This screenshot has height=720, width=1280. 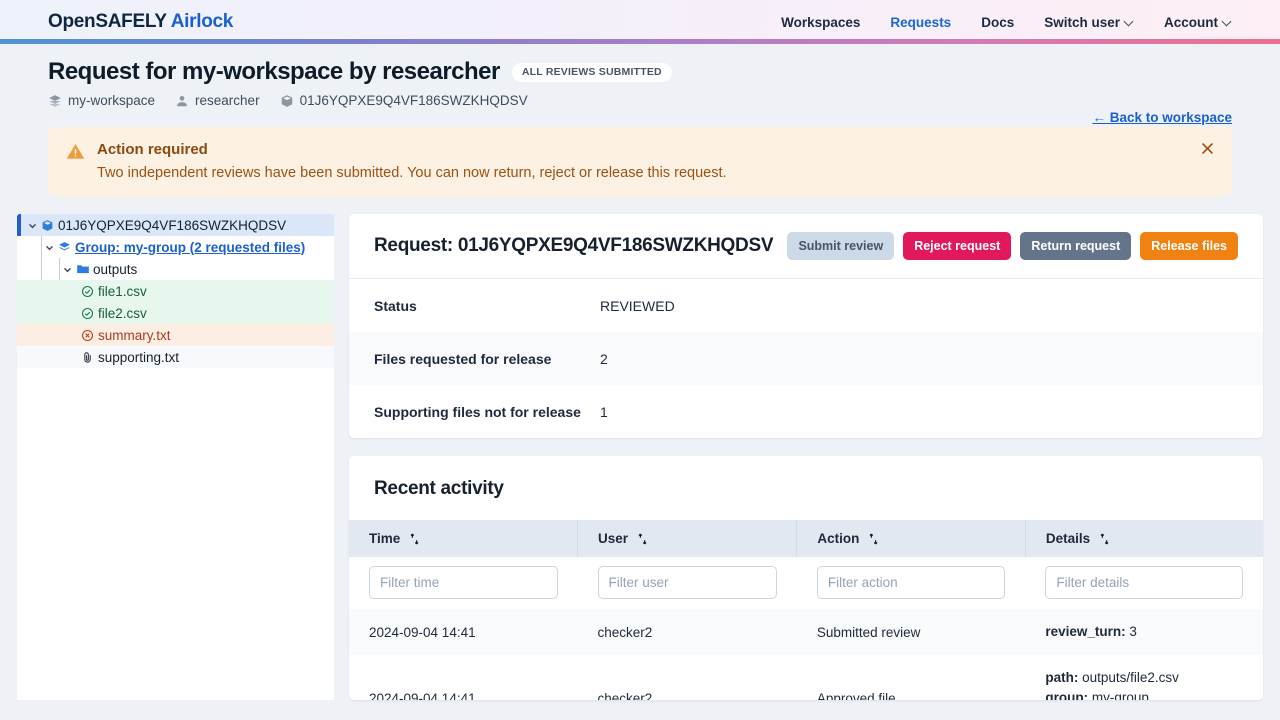 What do you see at coordinates (604, 358) in the screenshot?
I see `info-value: 2` at bounding box center [604, 358].